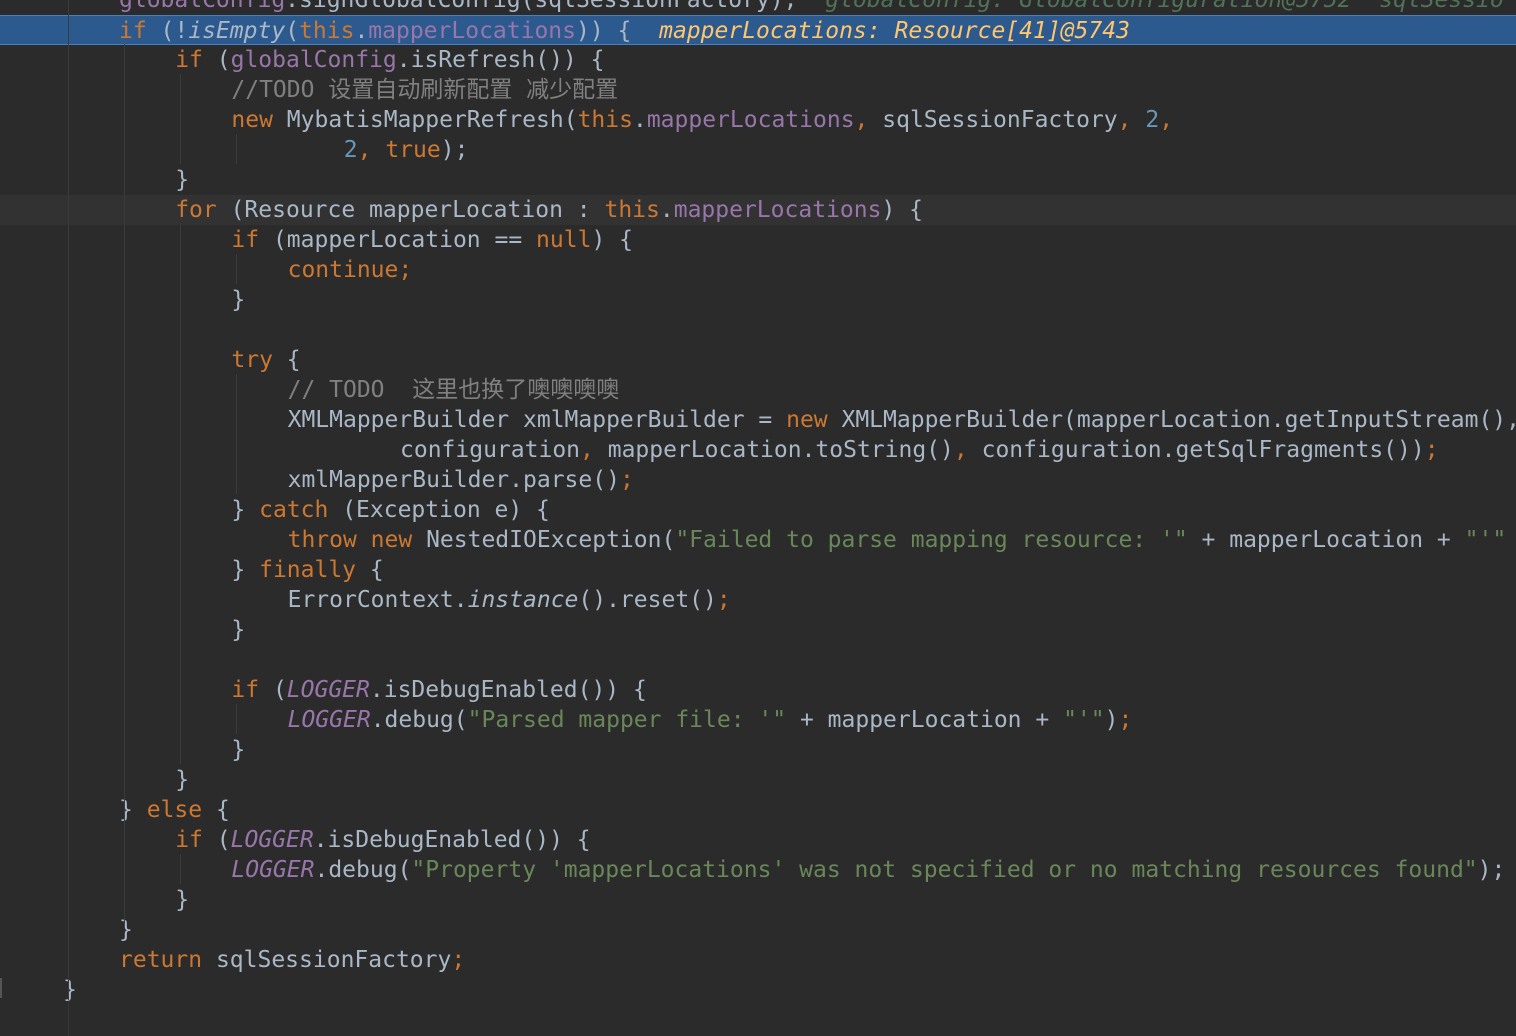  What do you see at coordinates (308, 570) in the screenshot?
I see `code-token: finally` at bounding box center [308, 570].